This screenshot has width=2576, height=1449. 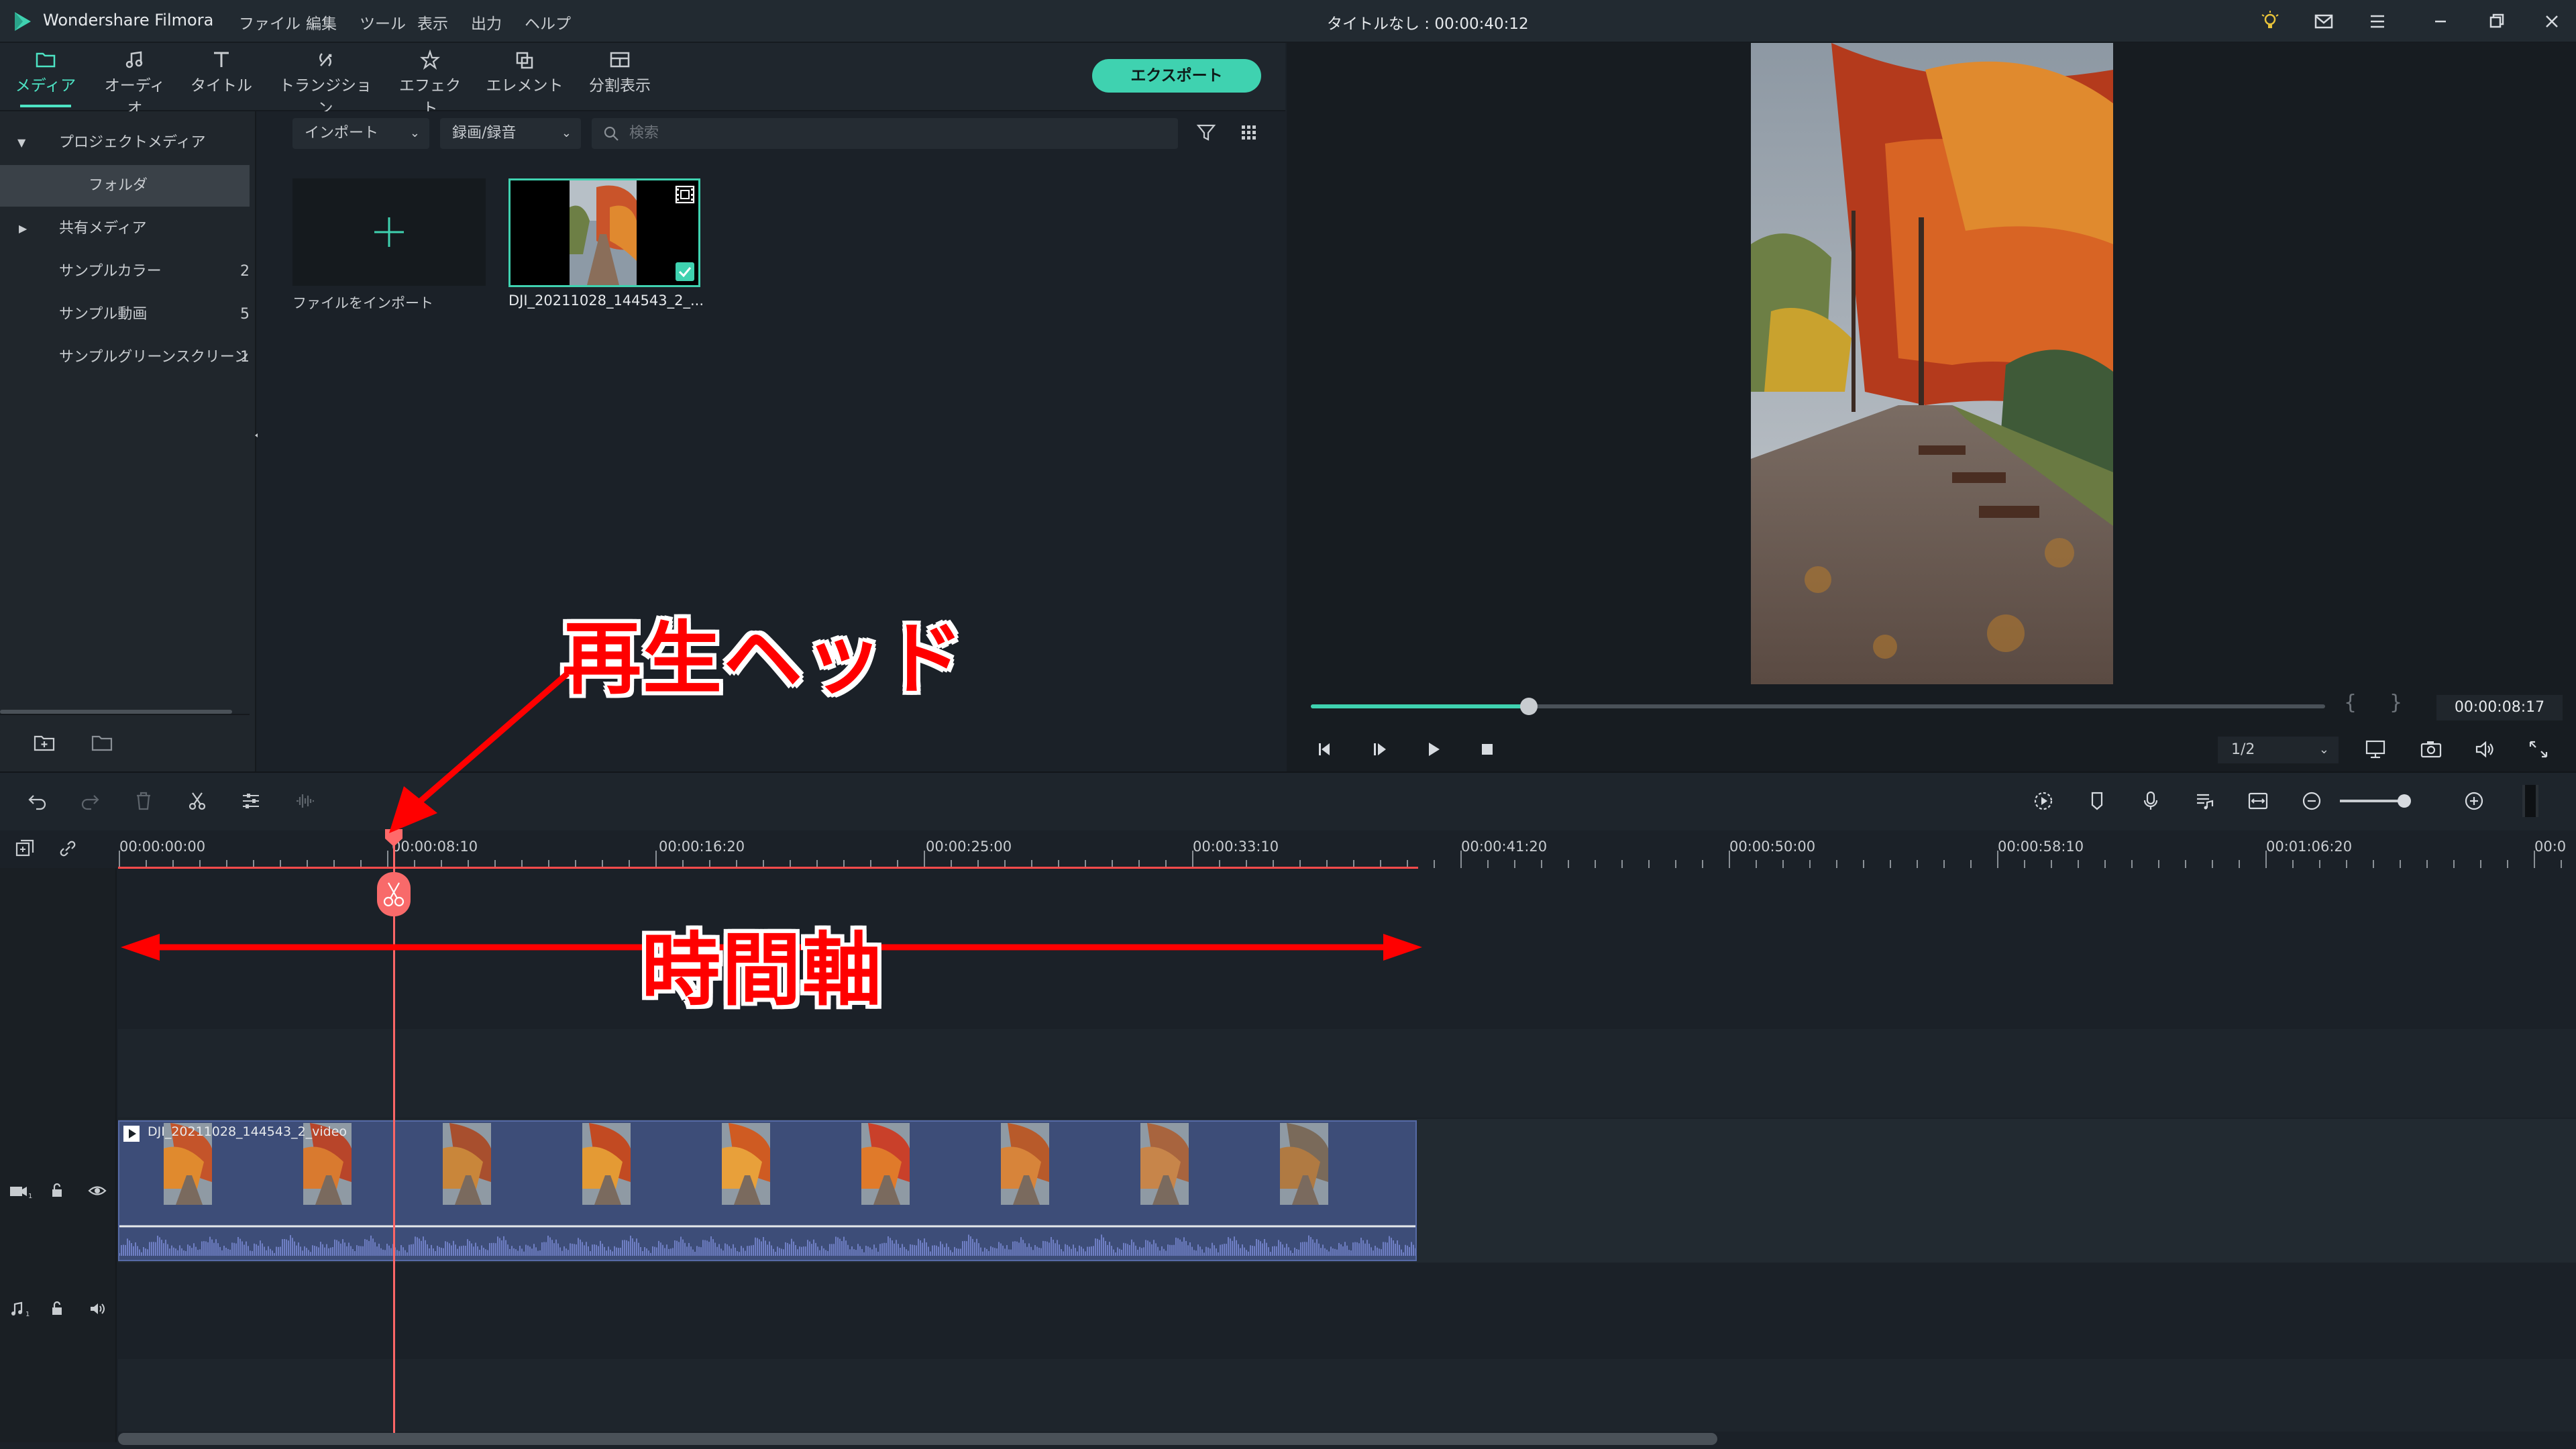 What do you see at coordinates (2043, 801) in the screenshot?
I see `render-preview-icon` at bounding box center [2043, 801].